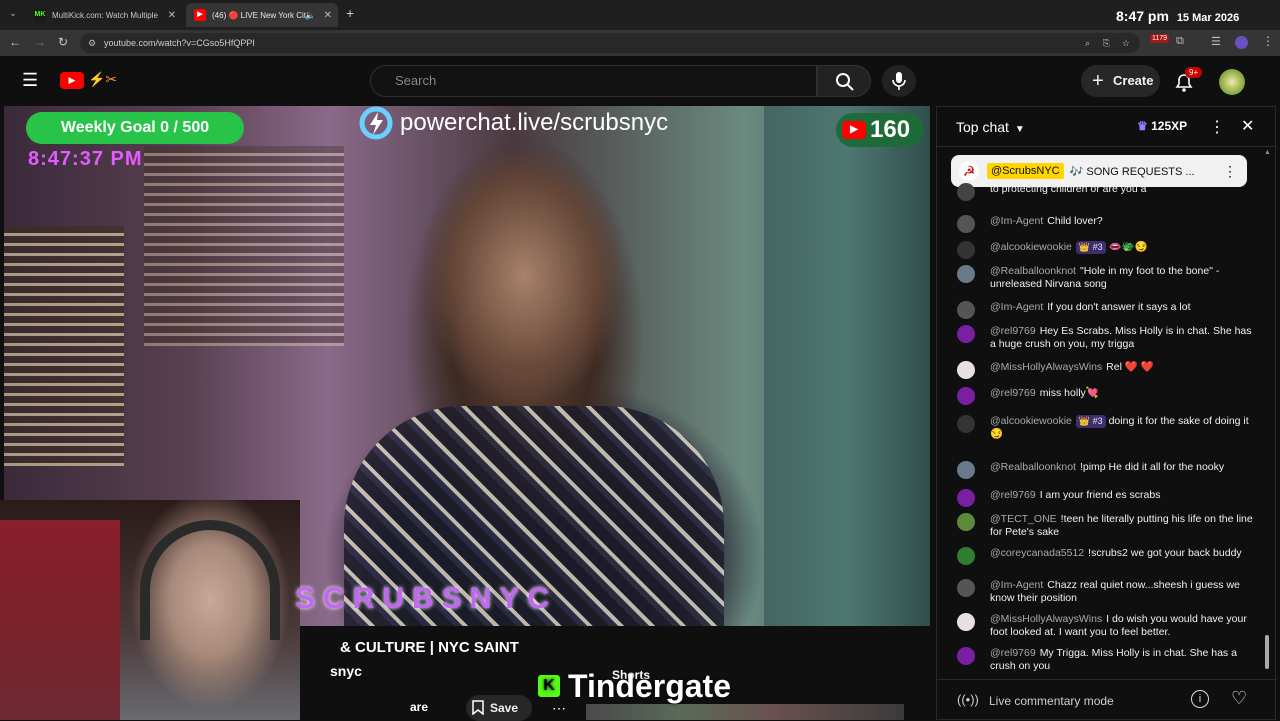  What do you see at coordinates (1125, 247) in the screenshot?
I see `chat-message-text: @alcookiewookie 👑 #3 👄🐲😏` at bounding box center [1125, 247].